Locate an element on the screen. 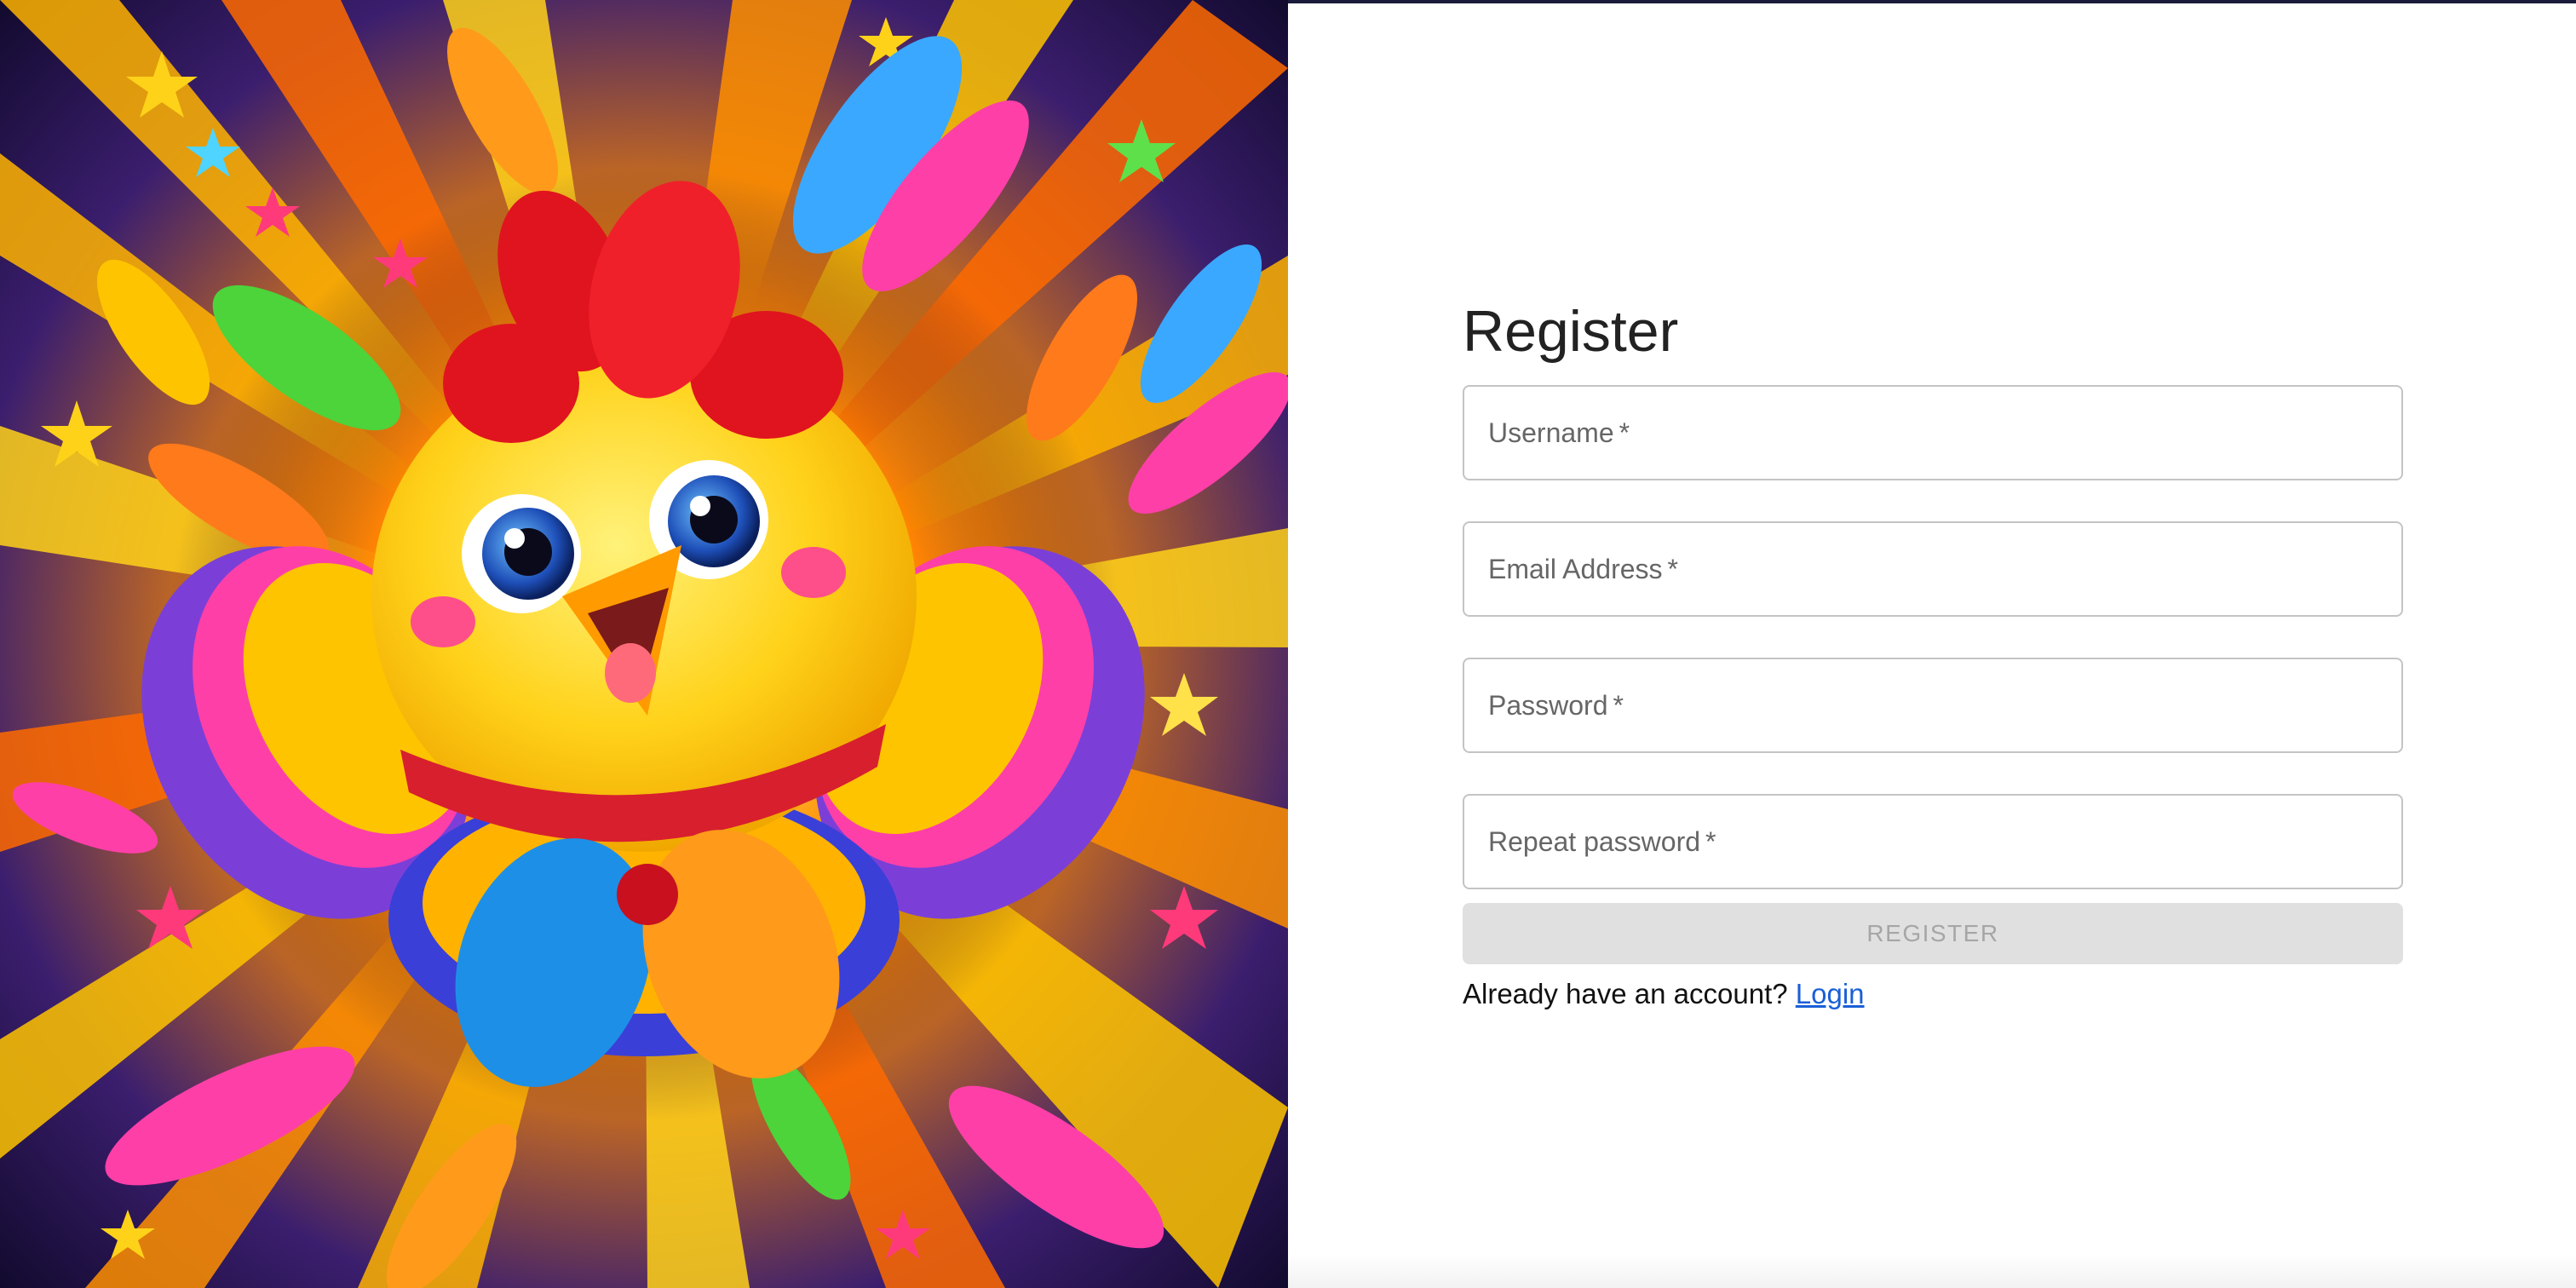 This screenshot has width=2576, height=1288. bottom-shade is located at coordinates (1932, 1271).